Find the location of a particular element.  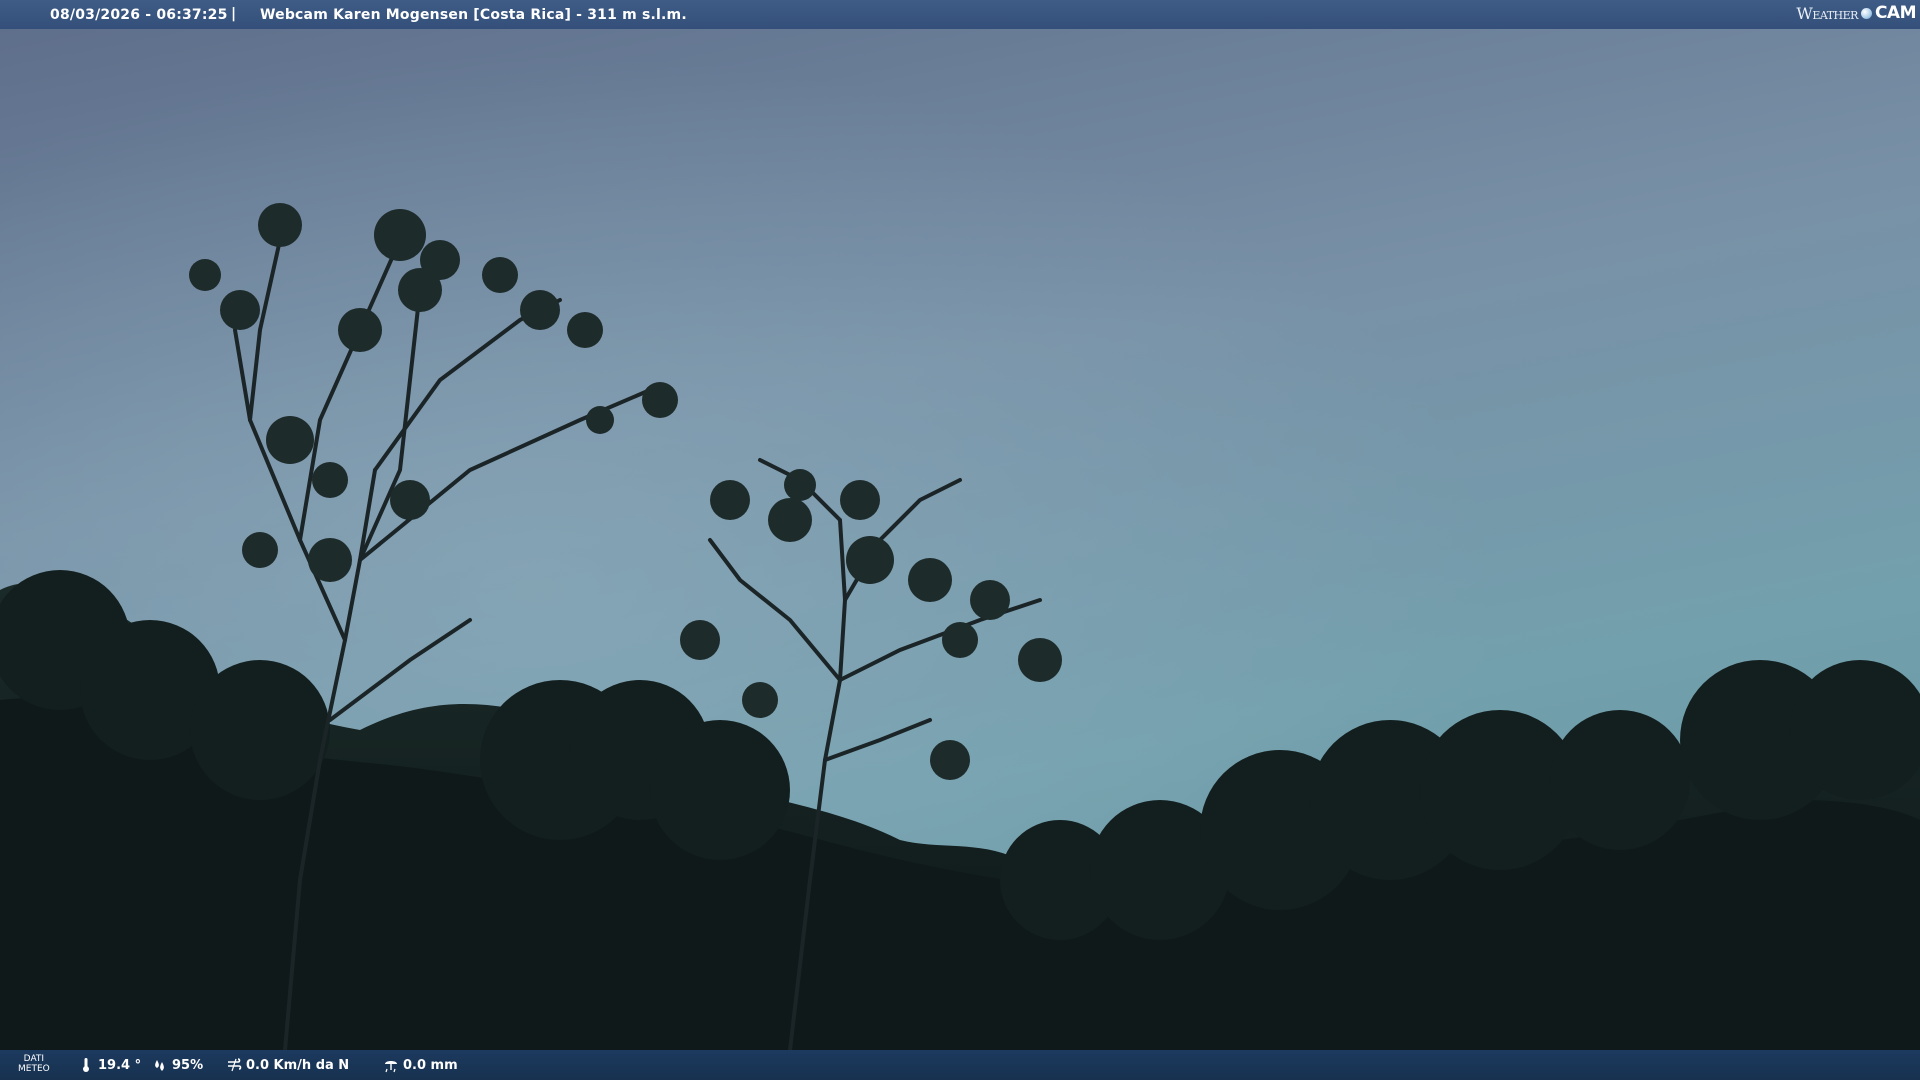

humidity-drops-icon is located at coordinates (160, 1065).